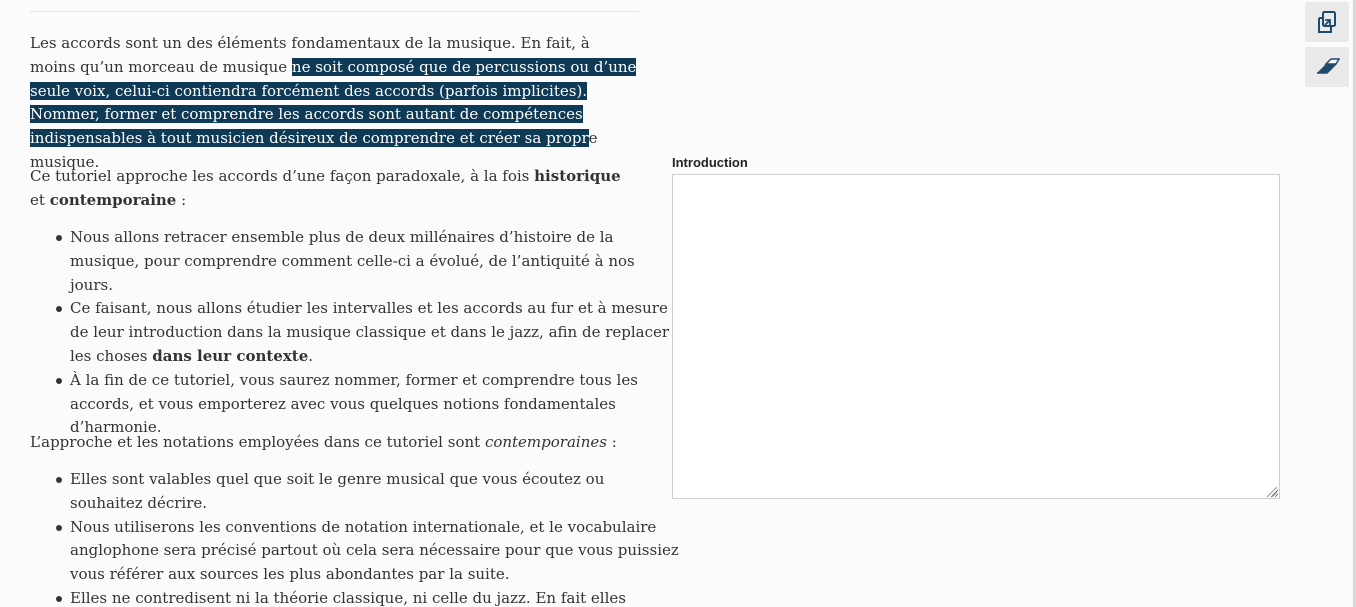 The width and height of the screenshot is (1356, 607). Describe the element at coordinates (113, 199) in the screenshot. I see `approach-bold-contemporaine: contemporaine` at that location.